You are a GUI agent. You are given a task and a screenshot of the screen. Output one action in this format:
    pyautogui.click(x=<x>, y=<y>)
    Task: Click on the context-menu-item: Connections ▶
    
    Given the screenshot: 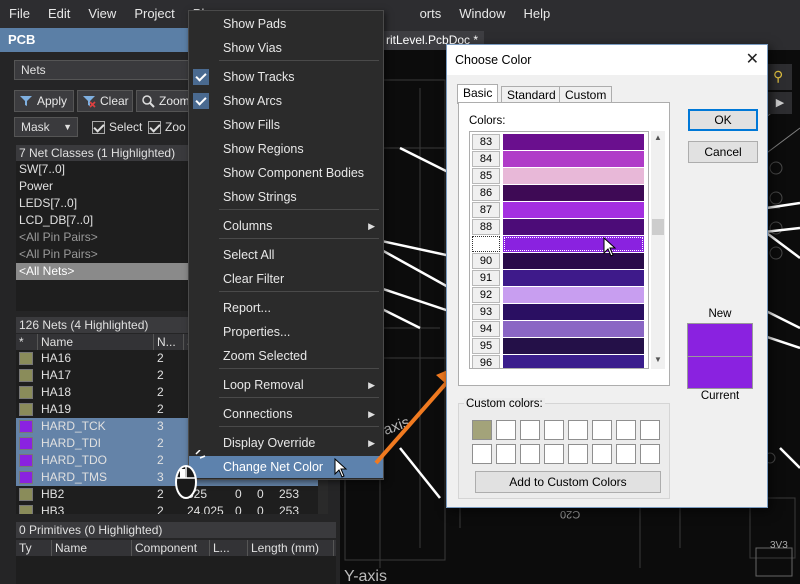 What is the action you would take?
    pyautogui.click(x=286, y=414)
    